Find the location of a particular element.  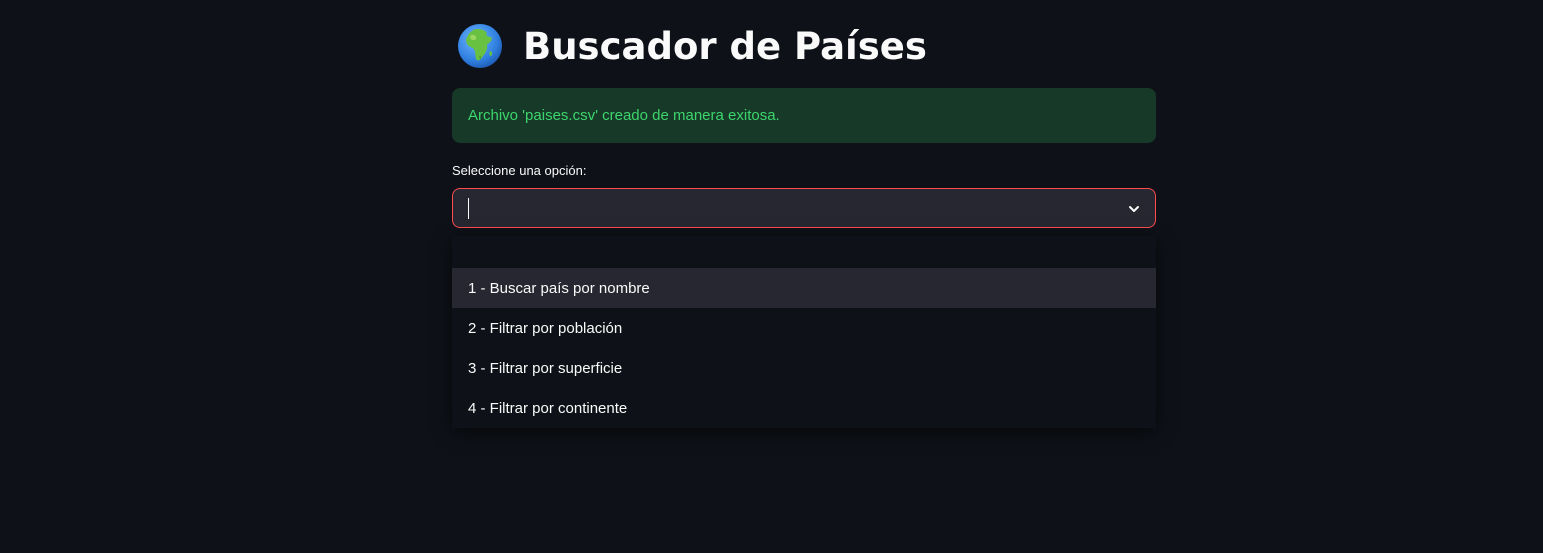

chevron-down-icon is located at coordinates (1134, 209).